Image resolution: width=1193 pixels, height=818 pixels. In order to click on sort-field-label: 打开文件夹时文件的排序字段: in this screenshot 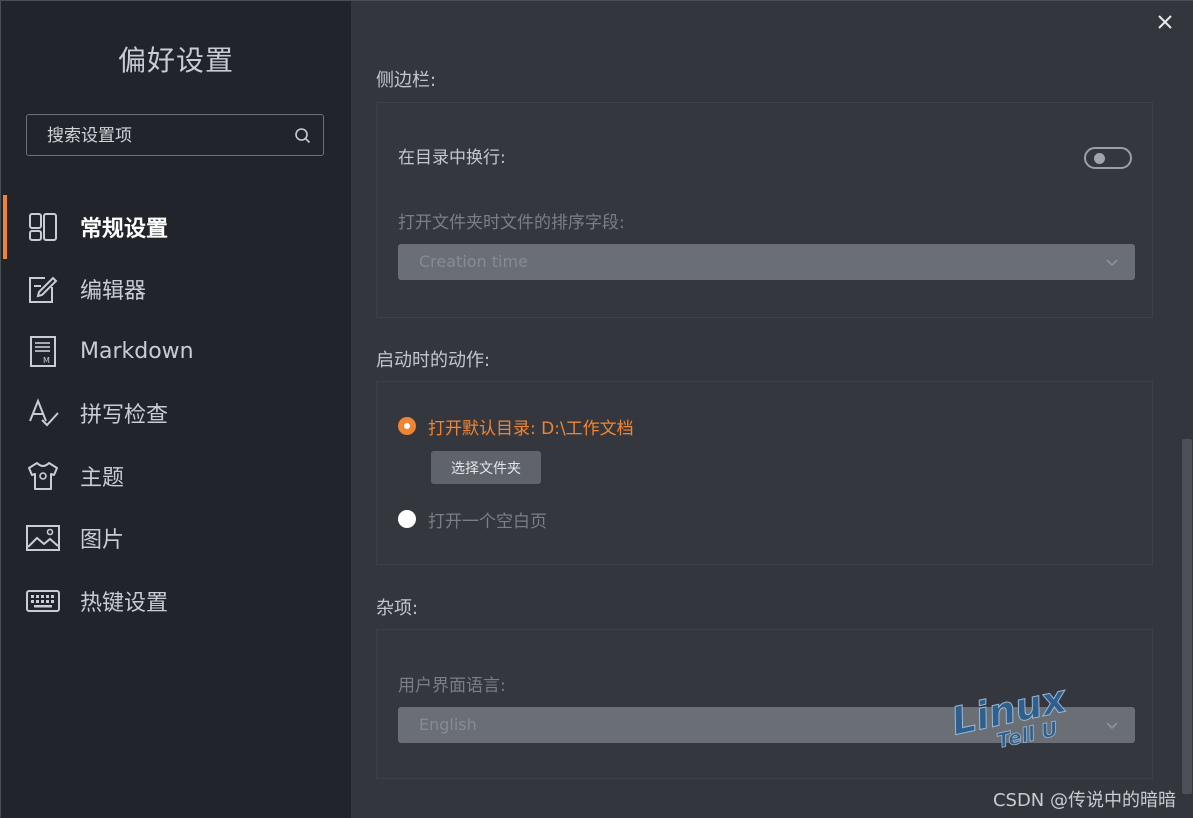, I will do `click(511, 223)`.